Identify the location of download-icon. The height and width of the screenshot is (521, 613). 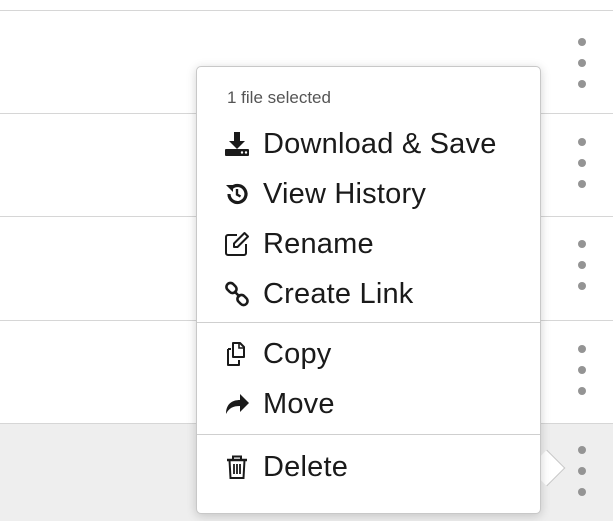
(237, 144).